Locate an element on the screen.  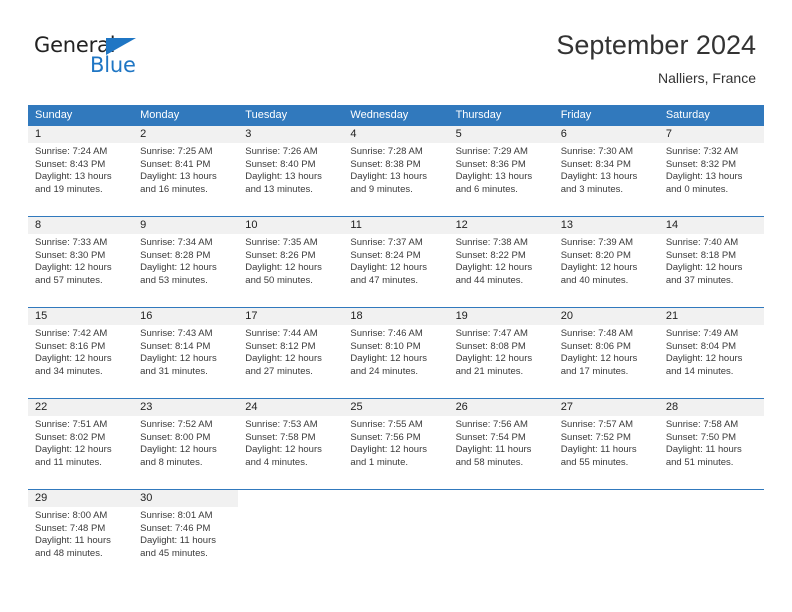
day-number: 1 is located at coordinates (81, 134).